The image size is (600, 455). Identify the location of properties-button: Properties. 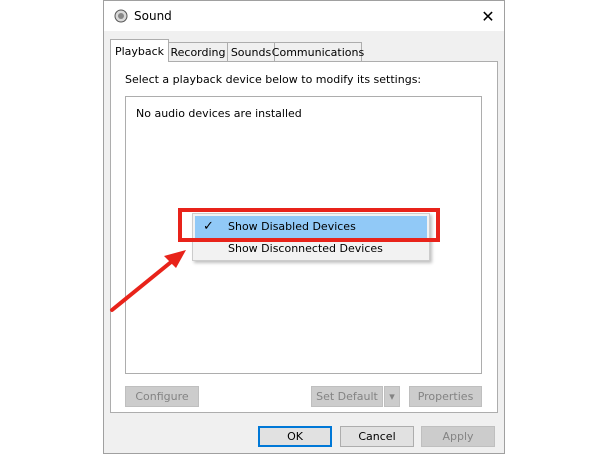
(445, 396).